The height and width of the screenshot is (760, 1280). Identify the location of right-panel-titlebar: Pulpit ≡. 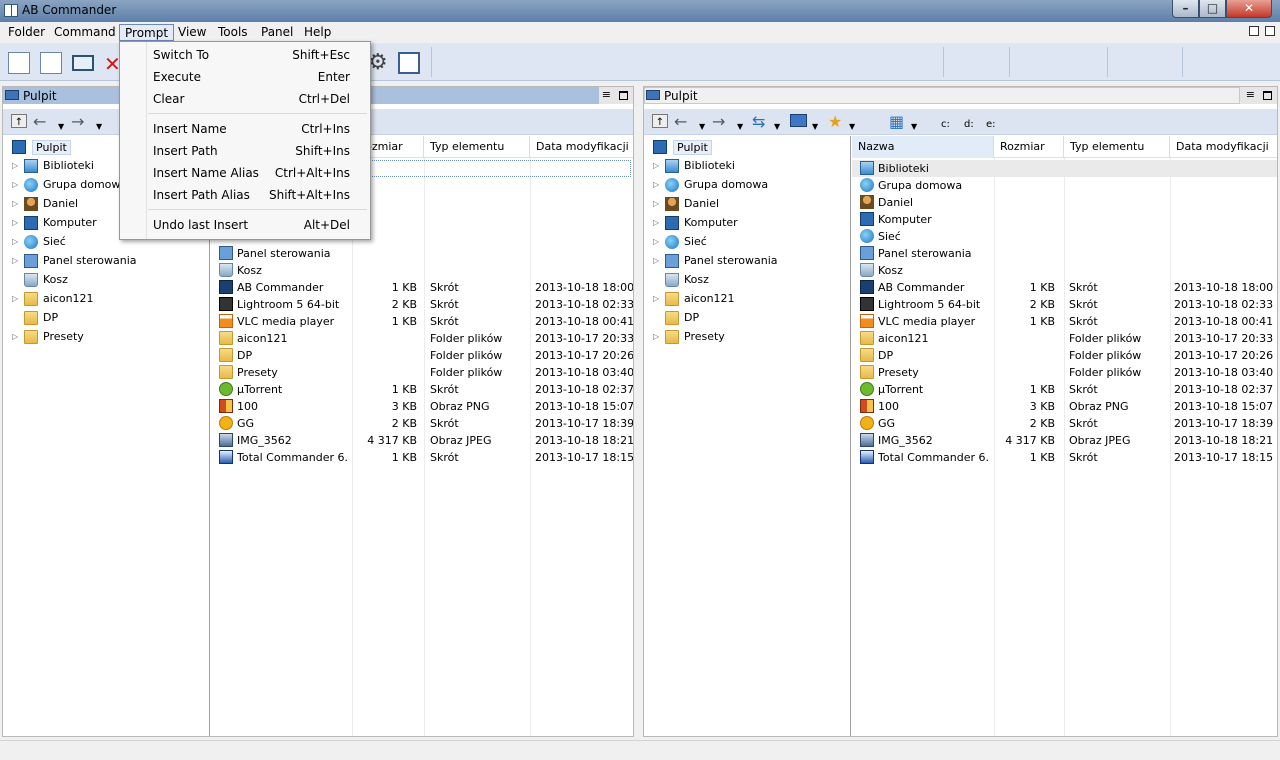
(960, 95).